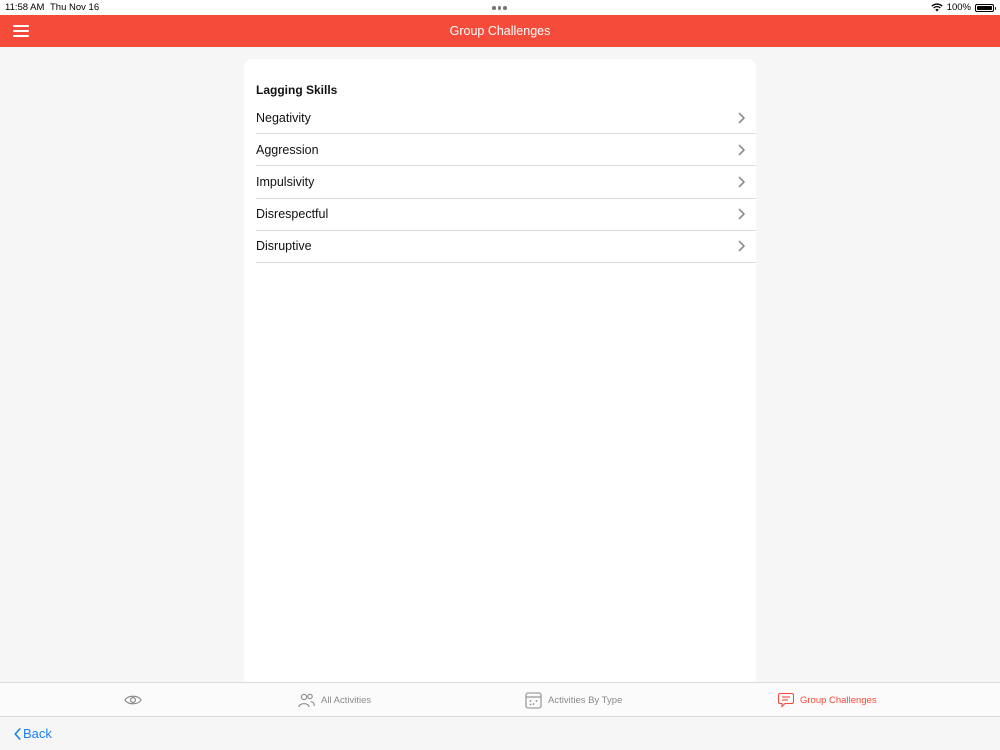 This screenshot has height=750, width=1000. I want to click on back-button: Back, so click(33, 733).